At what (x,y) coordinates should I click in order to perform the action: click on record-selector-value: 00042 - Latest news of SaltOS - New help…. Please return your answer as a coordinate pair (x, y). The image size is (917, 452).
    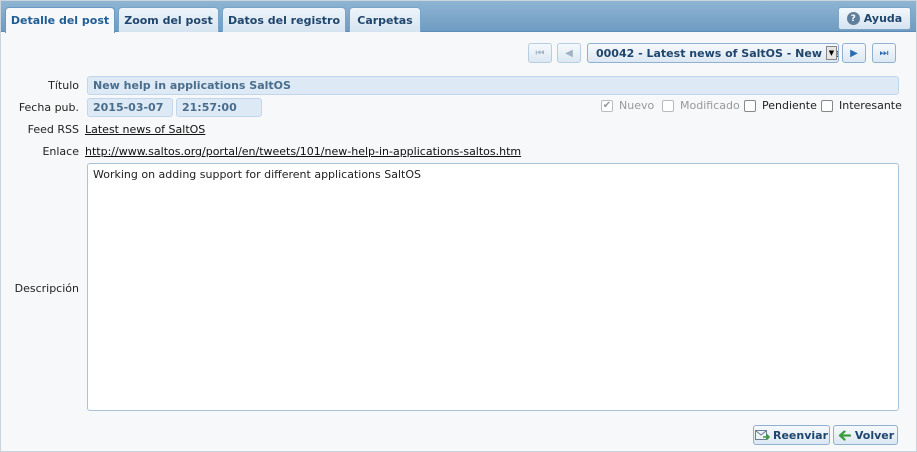
    Looking at the image, I should click on (717, 53).